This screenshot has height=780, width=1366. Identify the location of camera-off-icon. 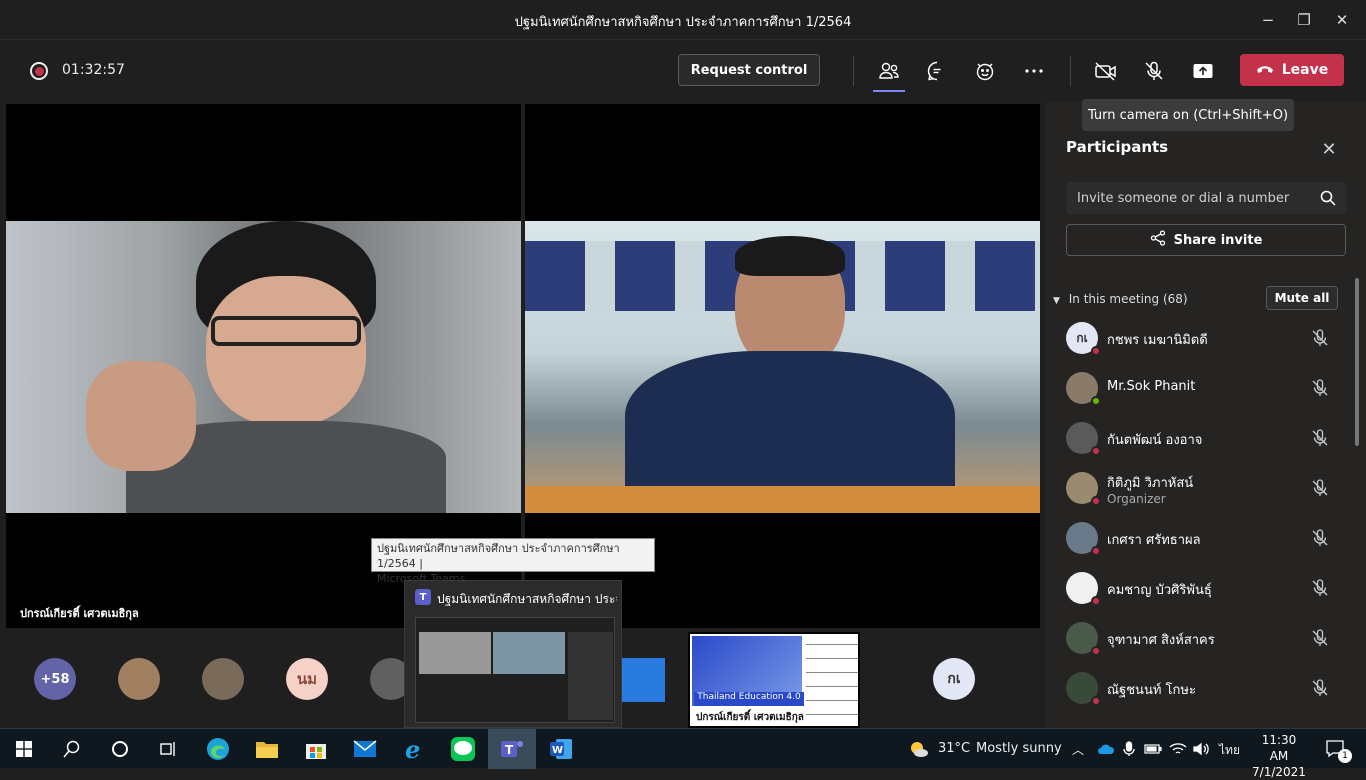
(1106, 71).